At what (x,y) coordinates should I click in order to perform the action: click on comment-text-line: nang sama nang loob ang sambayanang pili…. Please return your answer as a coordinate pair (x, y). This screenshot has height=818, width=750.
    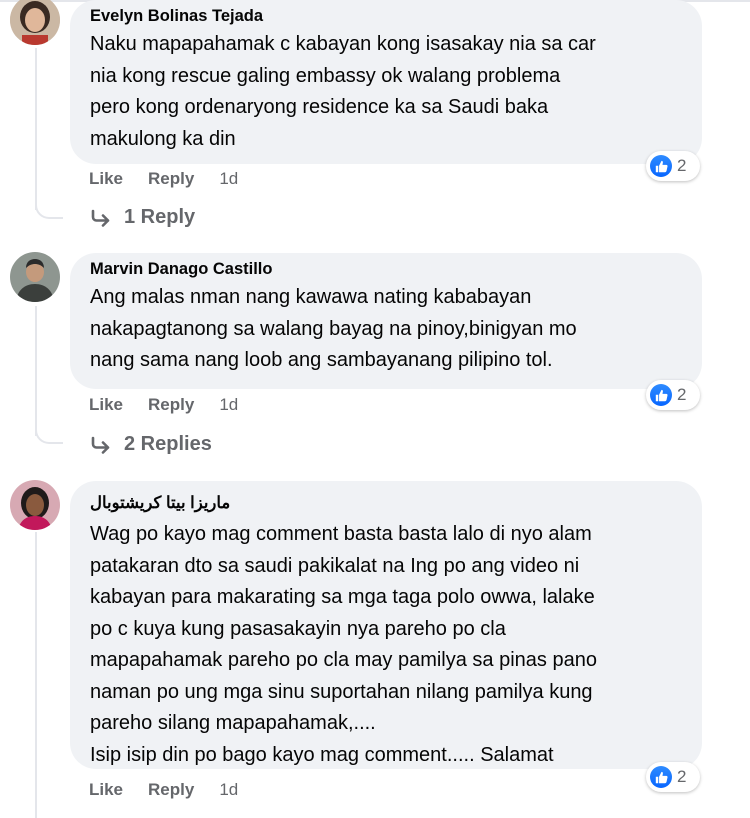
    Looking at the image, I should click on (321, 360).